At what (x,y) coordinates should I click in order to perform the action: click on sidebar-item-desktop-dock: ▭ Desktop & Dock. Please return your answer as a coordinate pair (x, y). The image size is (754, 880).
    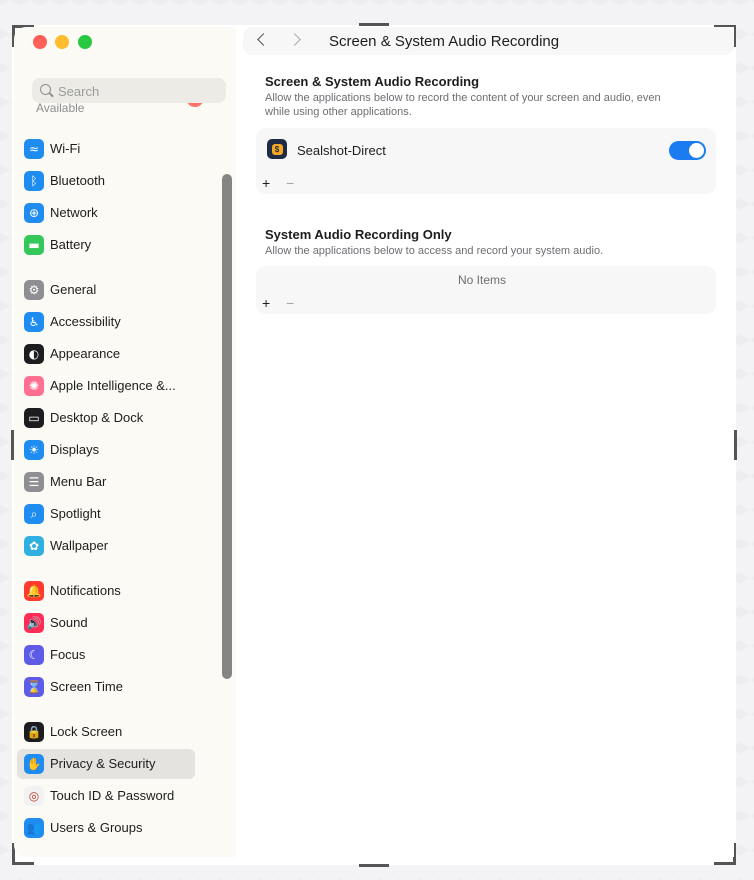
    Looking at the image, I should click on (106, 418).